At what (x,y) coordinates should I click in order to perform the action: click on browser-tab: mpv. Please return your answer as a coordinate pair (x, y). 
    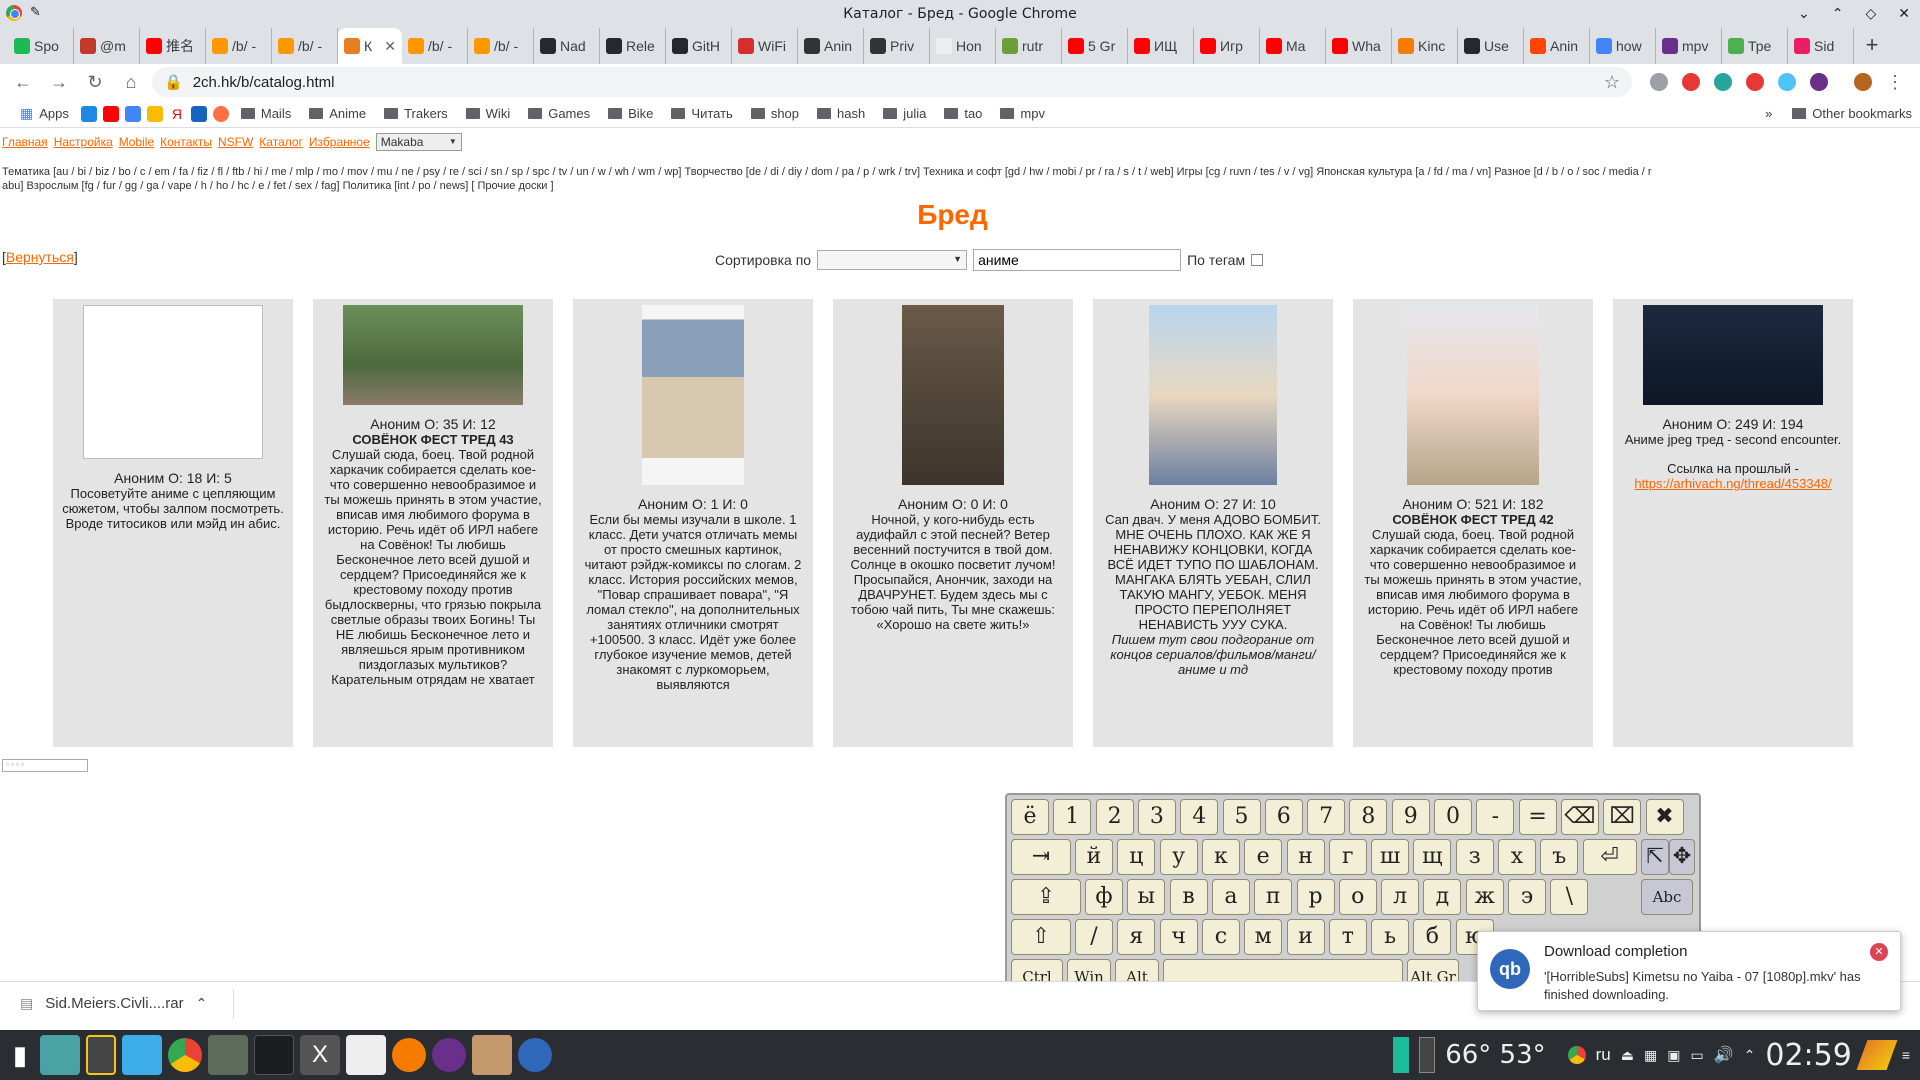
    Looking at the image, I should click on (1689, 46).